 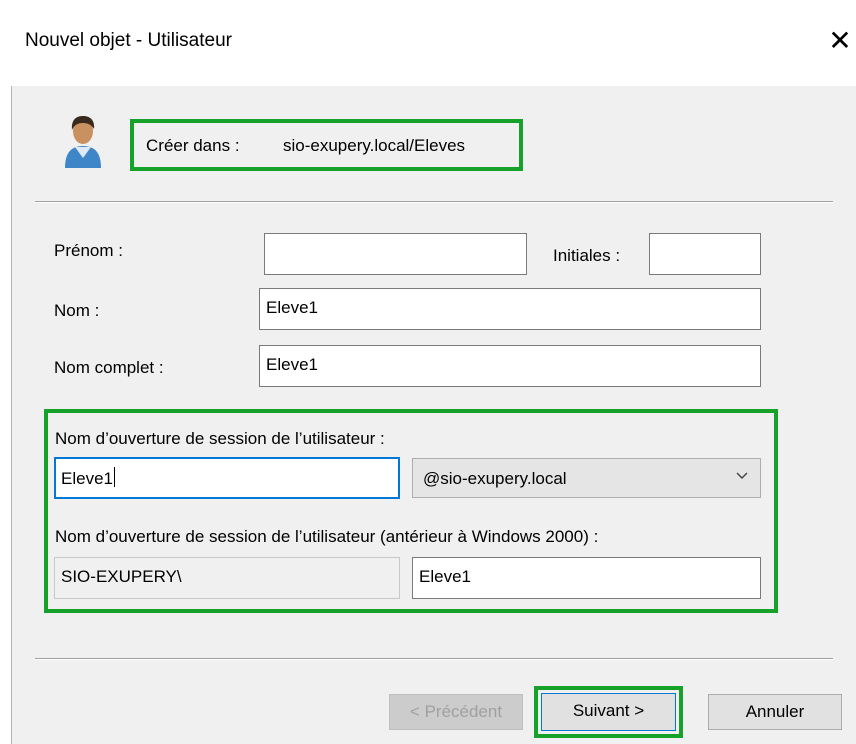 What do you see at coordinates (114, 477) in the screenshot?
I see `text-caret` at bounding box center [114, 477].